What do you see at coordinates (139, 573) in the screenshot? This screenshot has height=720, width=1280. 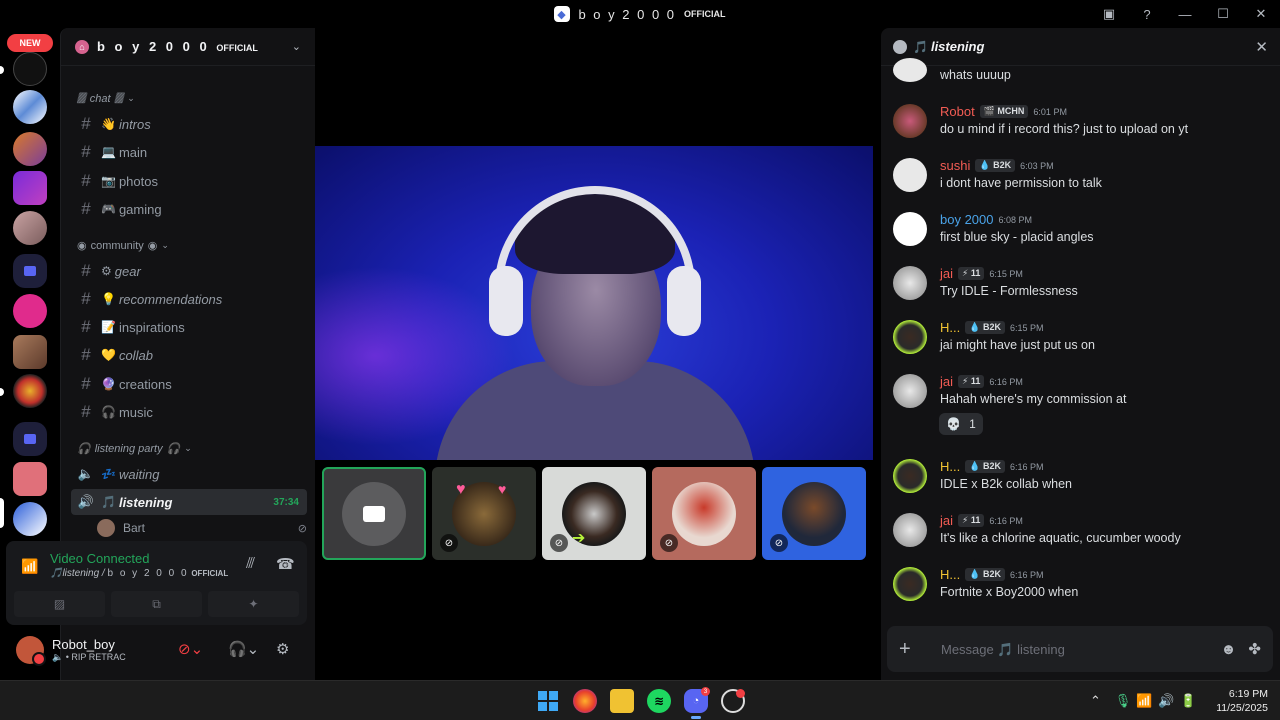 I see `voice-location: 🎵listening / b o y 2 0 0 0 OFFICIAL` at bounding box center [139, 573].